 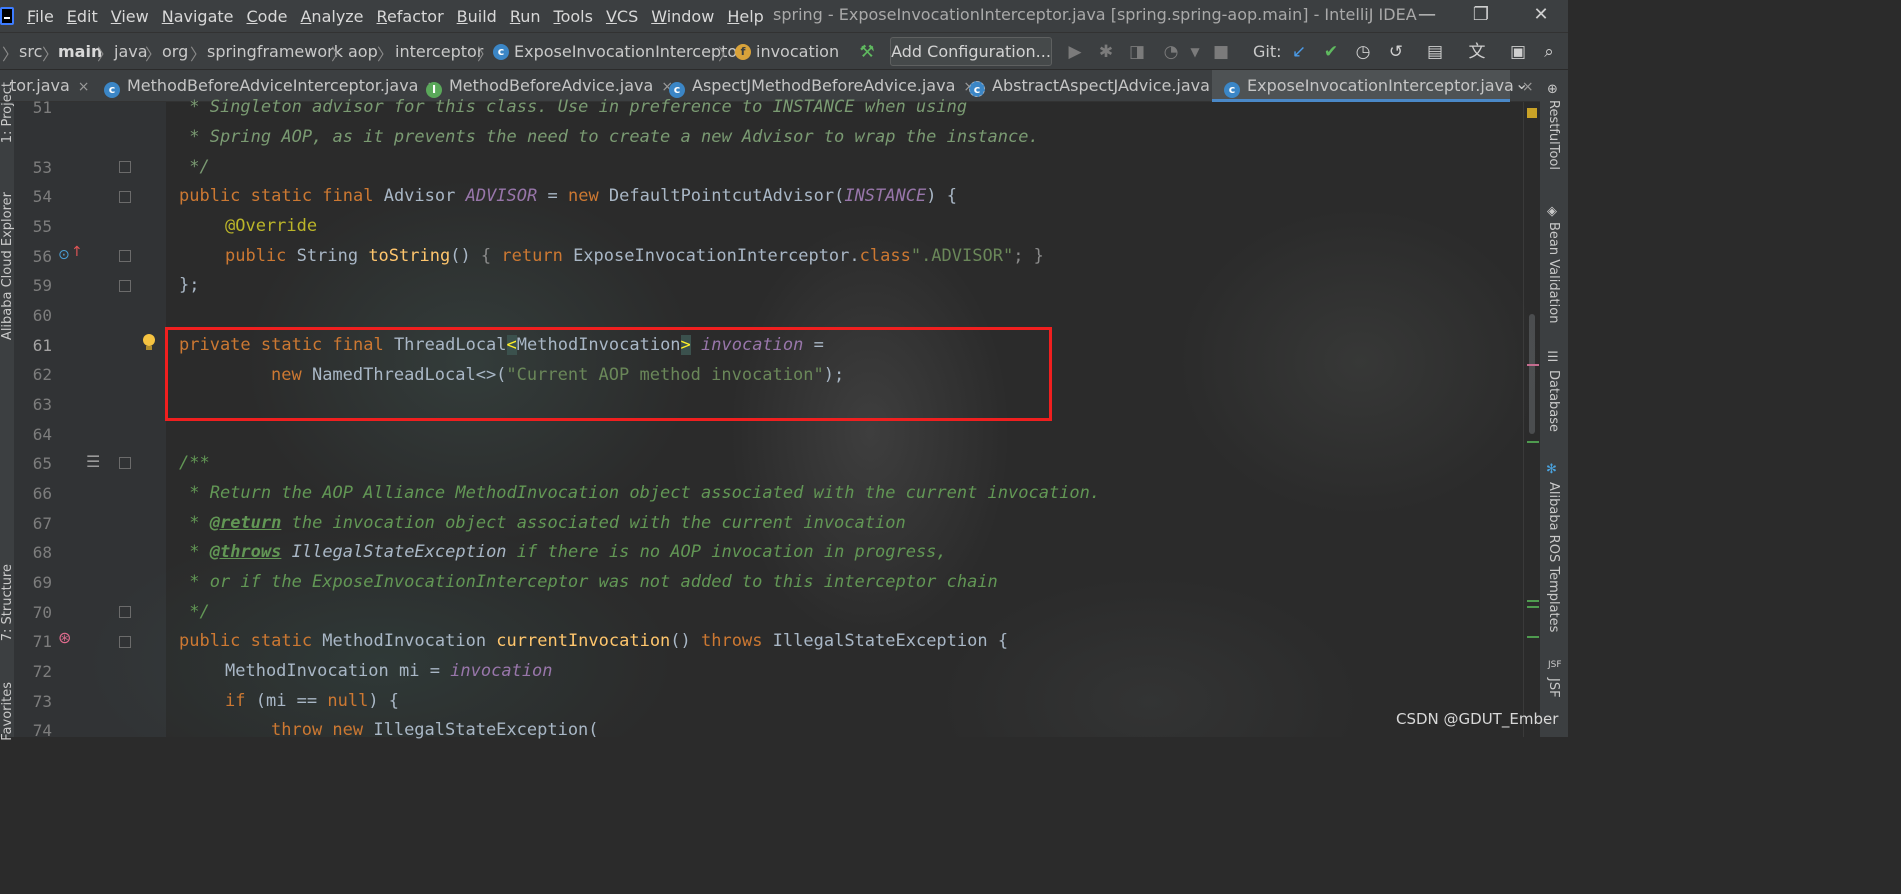 I want to click on line-number: 66, so click(x=42, y=493).